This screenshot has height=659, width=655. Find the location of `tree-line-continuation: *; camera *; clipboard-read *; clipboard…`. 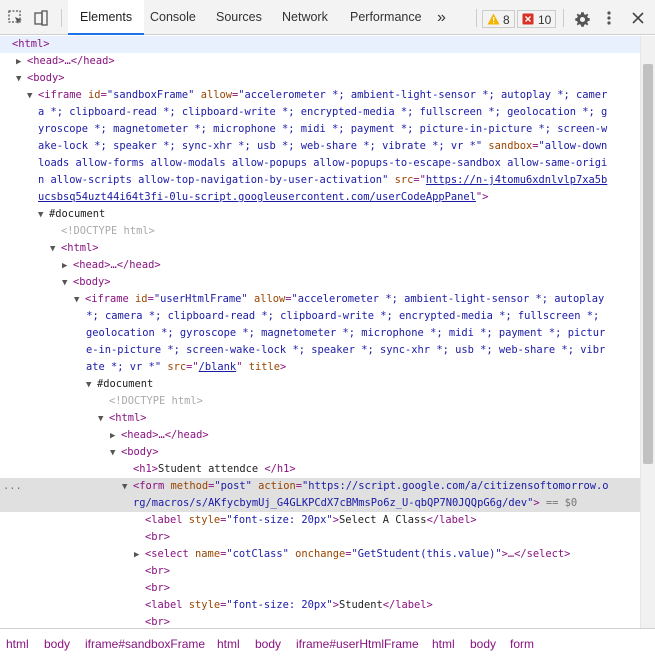

tree-line-continuation: *; camera *; clipboard-read *; clipboard… is located at coordinates (340, 316).